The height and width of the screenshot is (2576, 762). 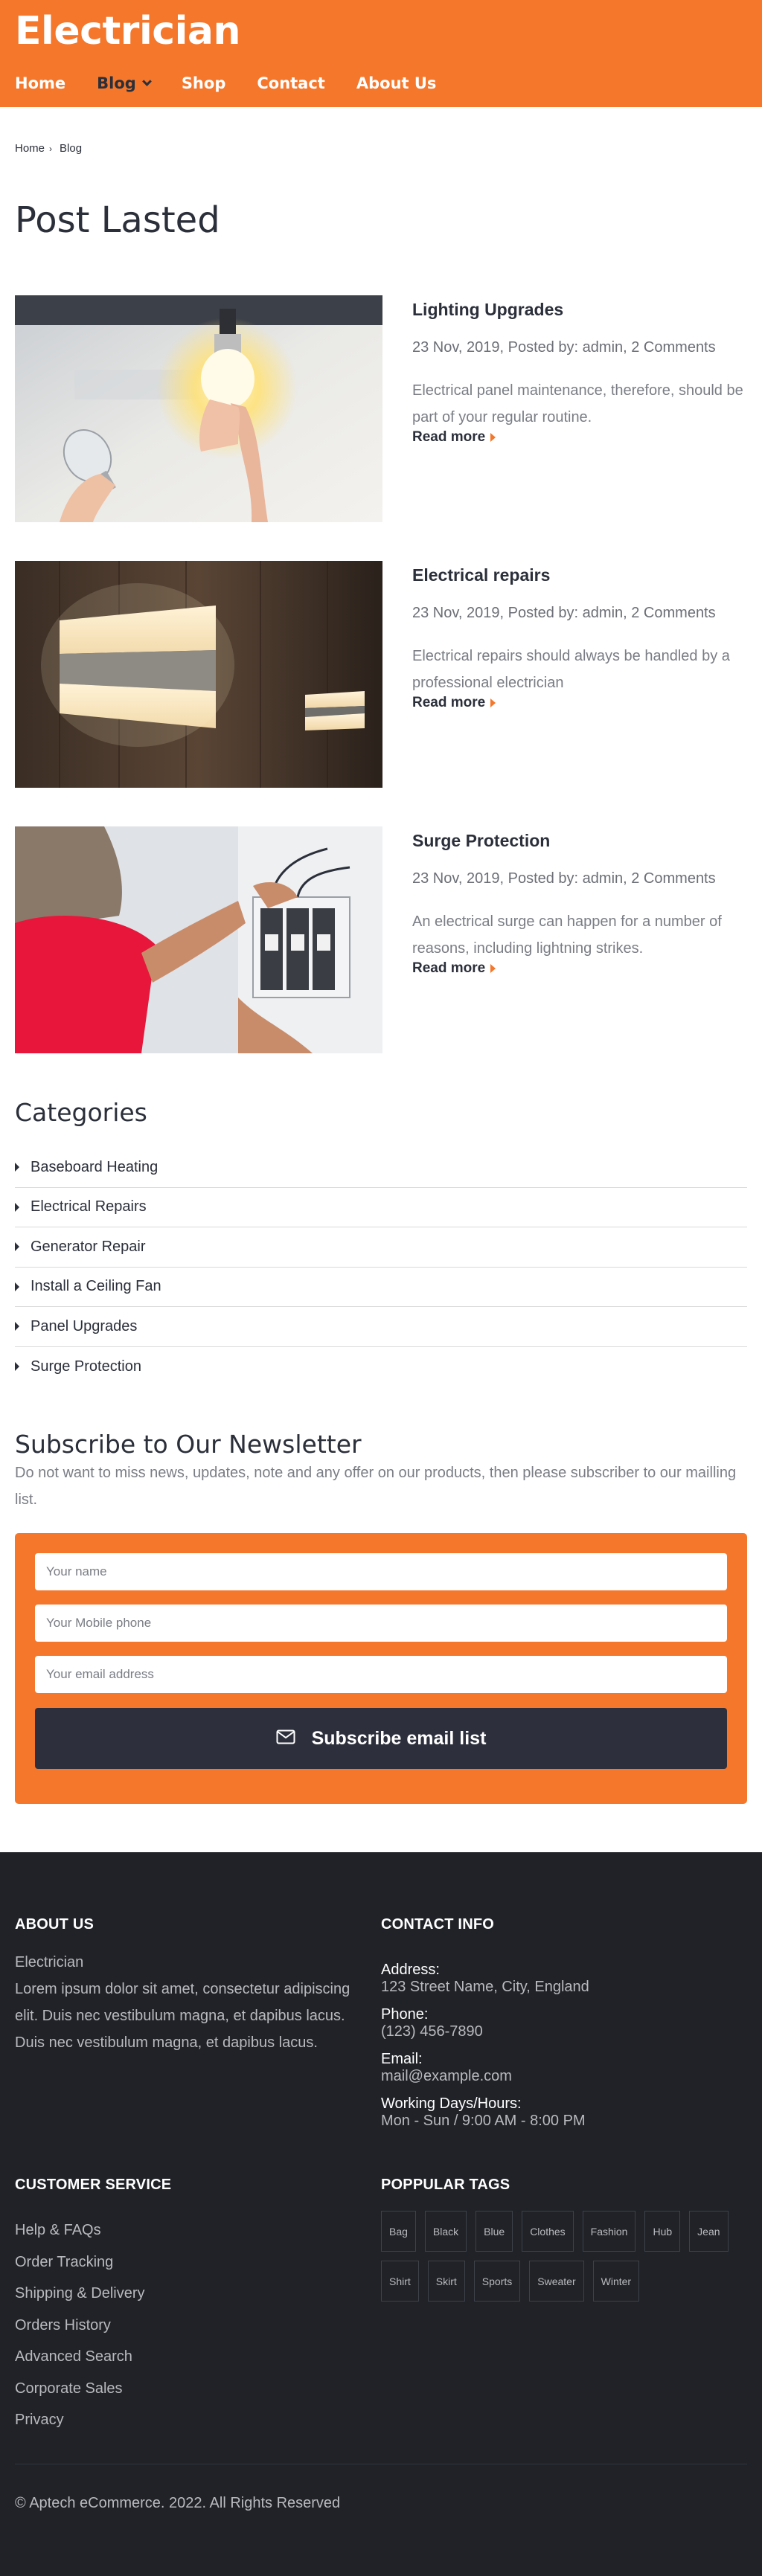 What do you see at coordinates (497, 2281) in the screenshot?
I see `tag-chip: Sports` at bounding box center [497, 2281].